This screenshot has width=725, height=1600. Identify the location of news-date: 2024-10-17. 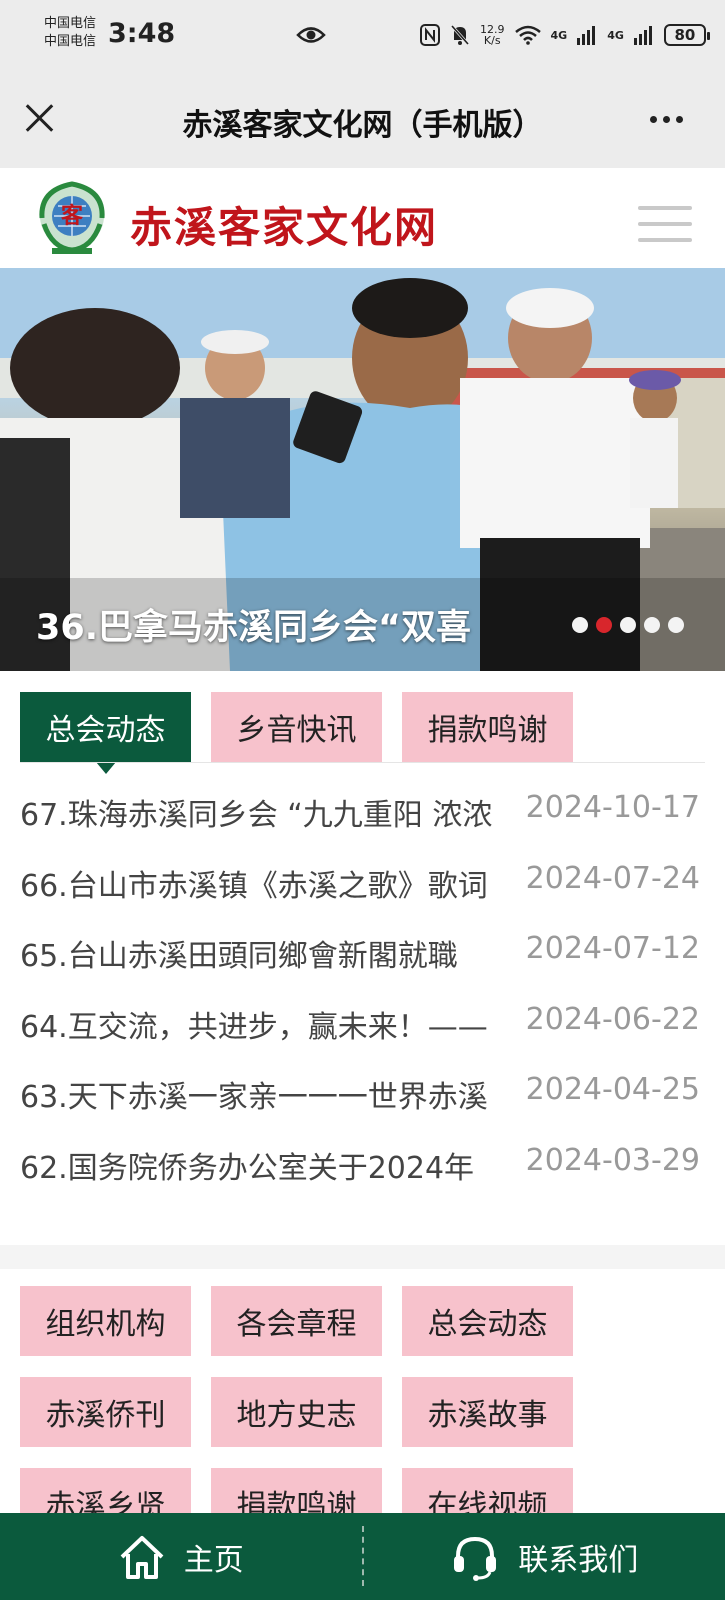
(612, 807).